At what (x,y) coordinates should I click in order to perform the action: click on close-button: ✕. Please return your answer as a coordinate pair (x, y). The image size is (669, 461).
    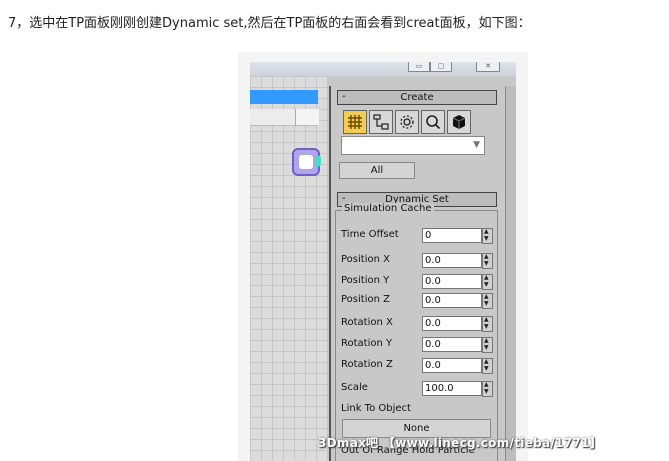
    Looking at the image, I should click on (488, 67).